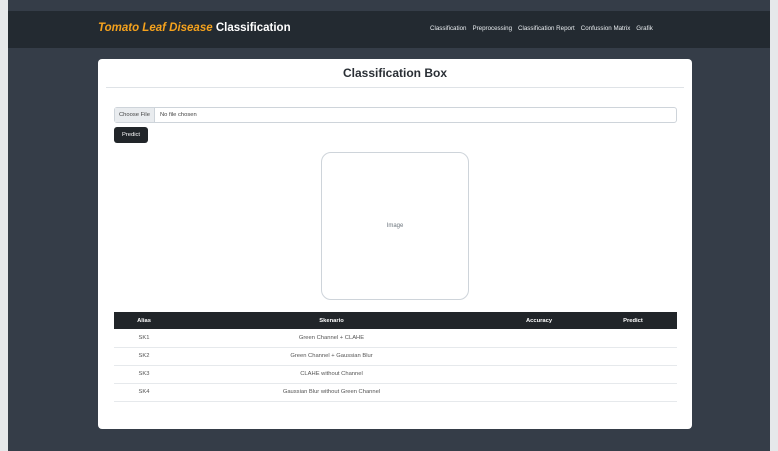 The image size is (778, 451). I want to click on brand-rest: Classification, so click(253, 28).